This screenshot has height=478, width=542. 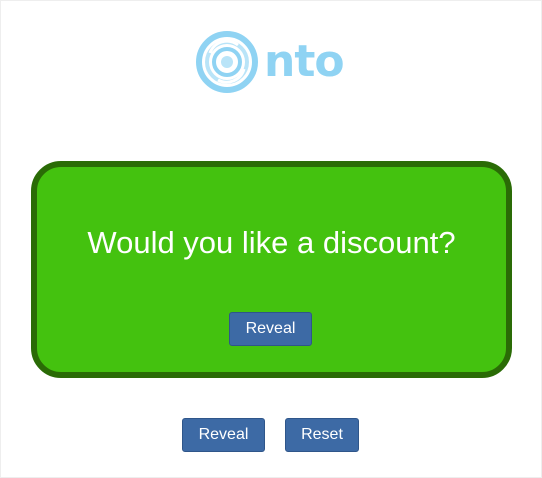 What do you see at coordinates (223, 435) in the screenshot?
I see `reveal-button: Reveal` at bounding box center [223, 435].